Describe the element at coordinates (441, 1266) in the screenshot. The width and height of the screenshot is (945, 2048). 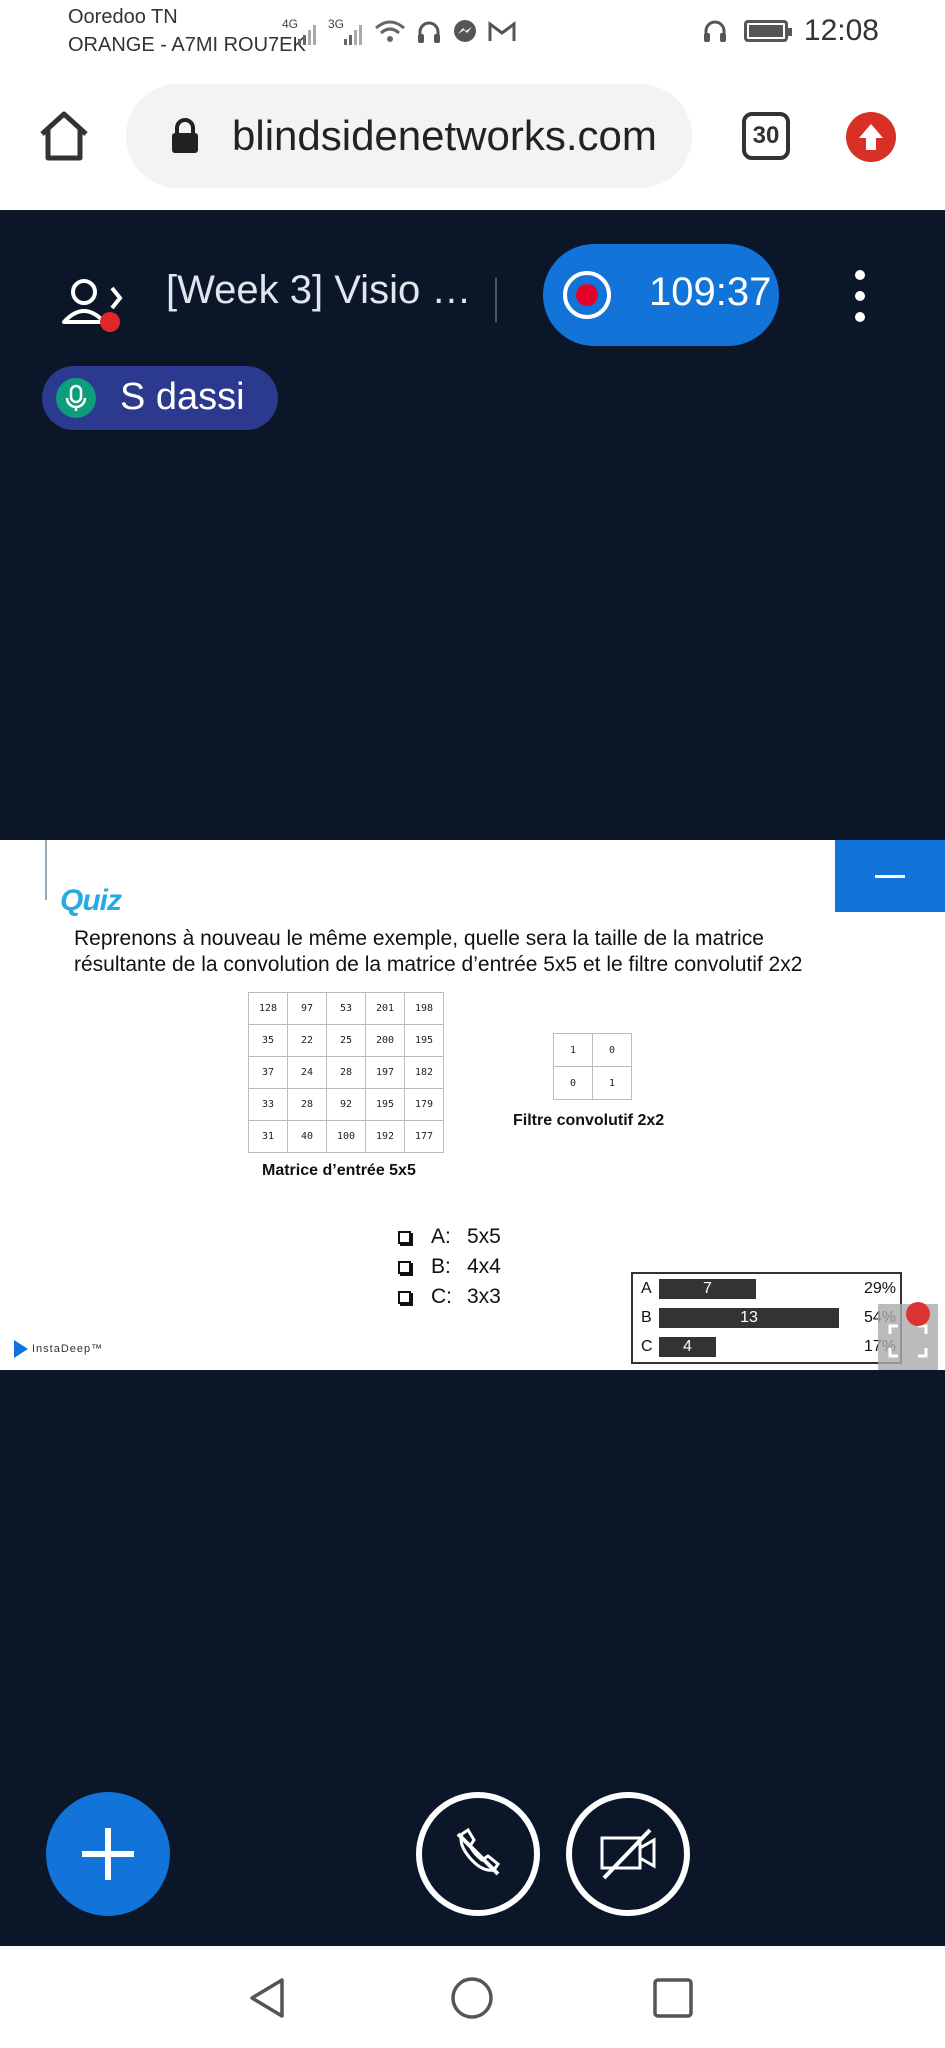
I see `option-letter: B:` at that location.